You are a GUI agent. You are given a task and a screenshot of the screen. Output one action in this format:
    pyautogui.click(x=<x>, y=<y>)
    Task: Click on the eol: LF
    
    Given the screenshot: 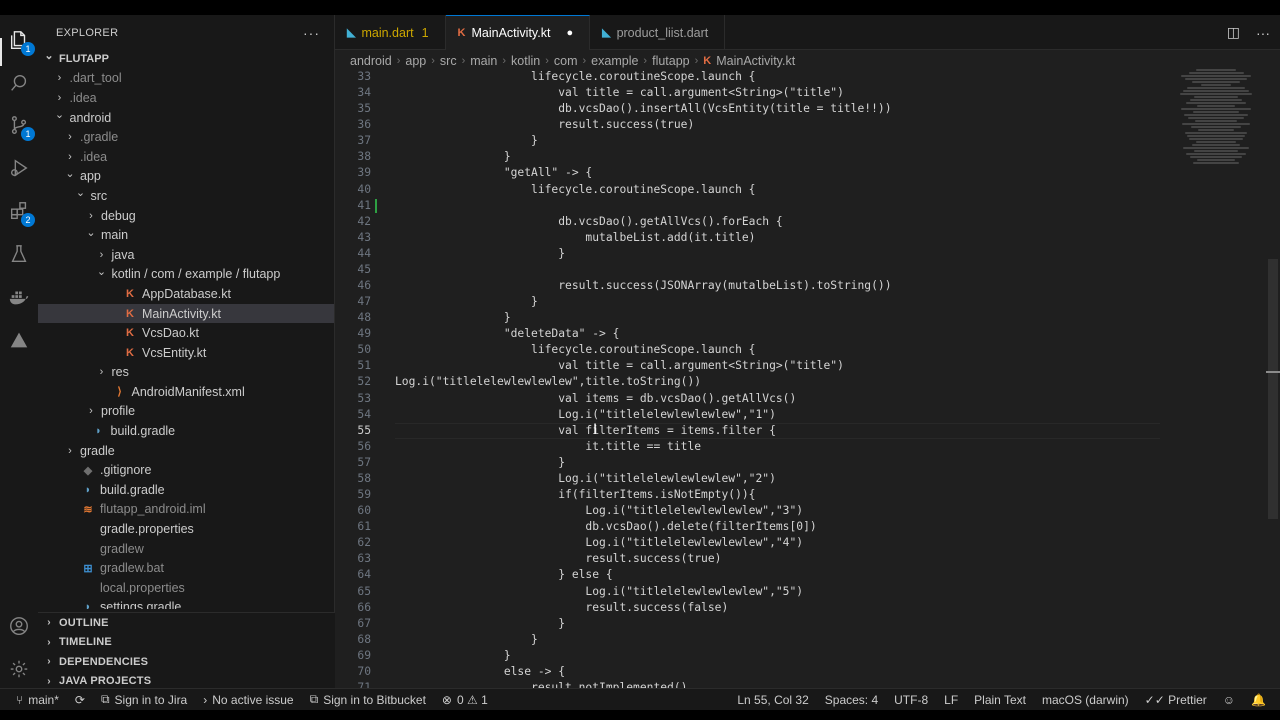 What is the action you would take?
    pyautogui.click(x=951, y=700)
    